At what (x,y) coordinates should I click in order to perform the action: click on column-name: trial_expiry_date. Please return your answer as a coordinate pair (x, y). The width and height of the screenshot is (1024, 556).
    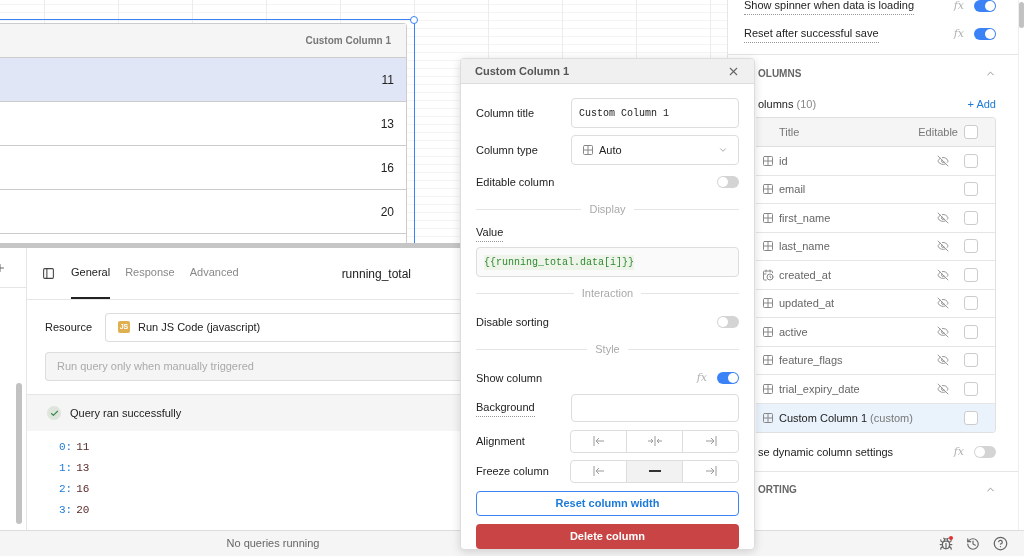
    Looking at the image, I should click on (819, 389).